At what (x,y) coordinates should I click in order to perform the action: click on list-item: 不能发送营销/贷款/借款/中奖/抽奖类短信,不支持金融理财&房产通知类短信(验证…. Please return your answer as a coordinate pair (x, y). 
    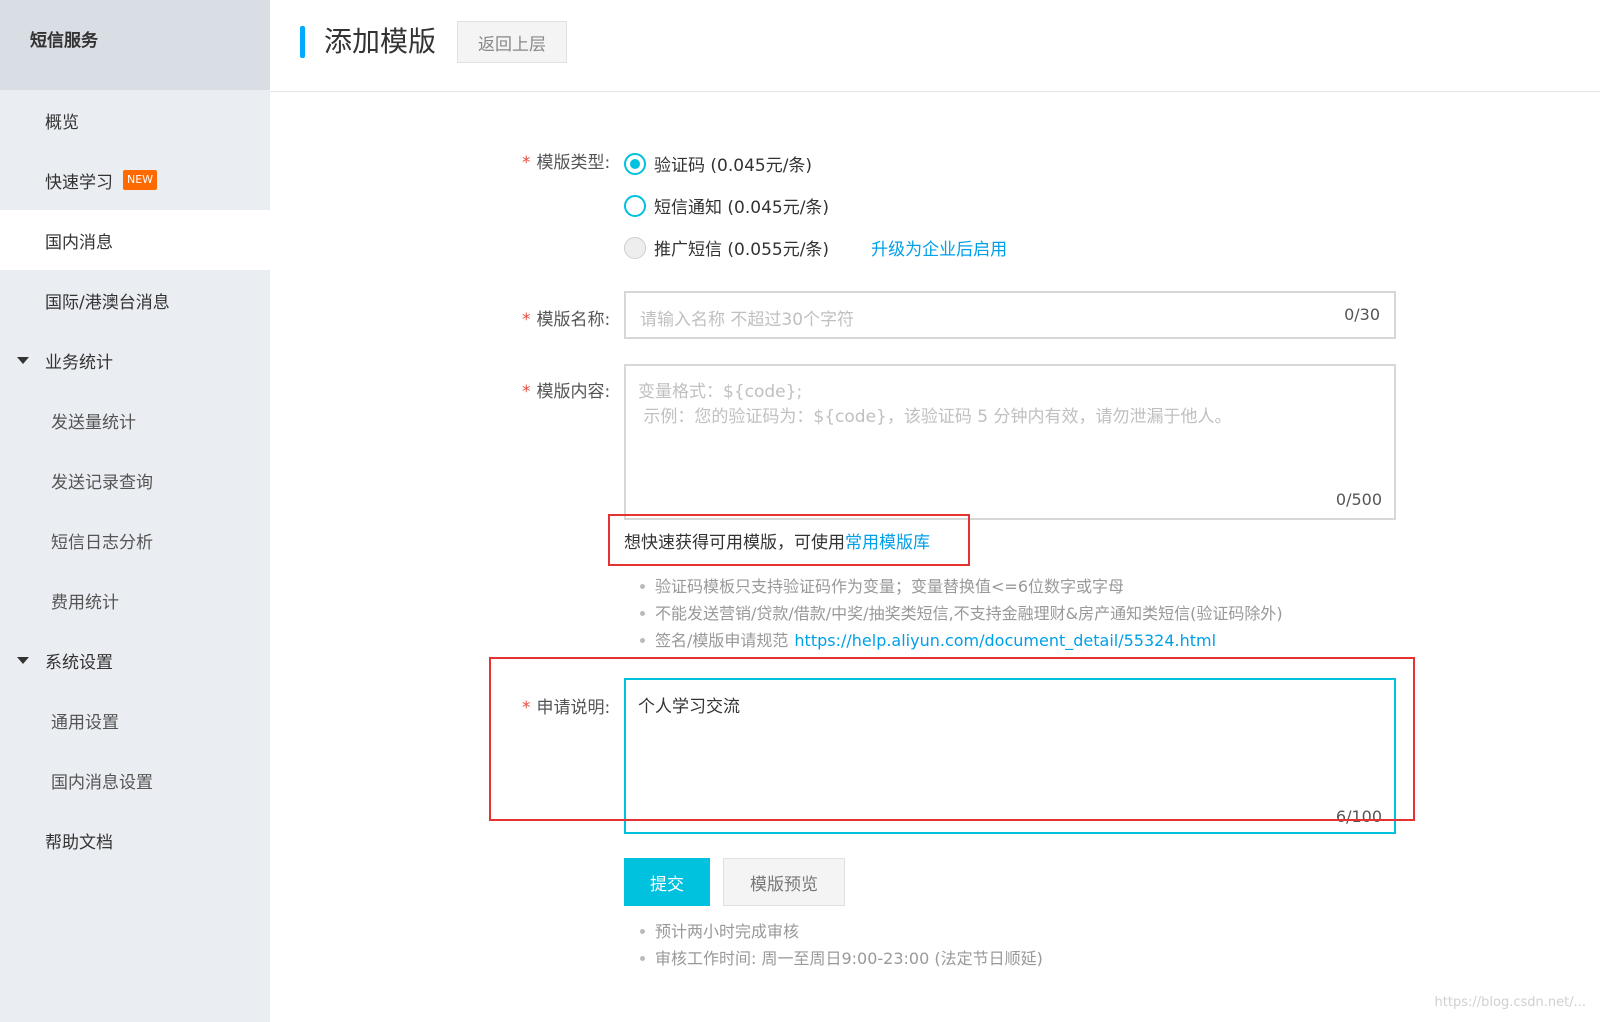
    Looking at the image, I should click on (961, 613).